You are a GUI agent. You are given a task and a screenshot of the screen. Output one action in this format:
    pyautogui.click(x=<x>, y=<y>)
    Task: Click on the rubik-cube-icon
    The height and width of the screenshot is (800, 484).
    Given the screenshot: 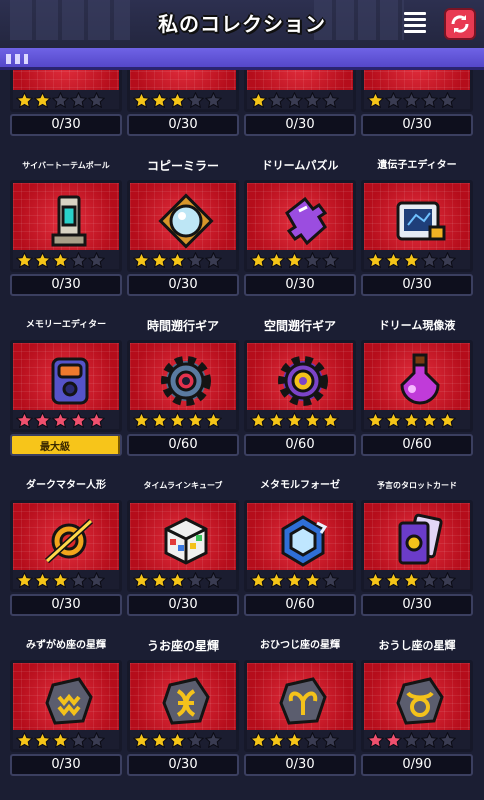 What is the action you would take?
    pyautogui.click(x=186, y=541)
    